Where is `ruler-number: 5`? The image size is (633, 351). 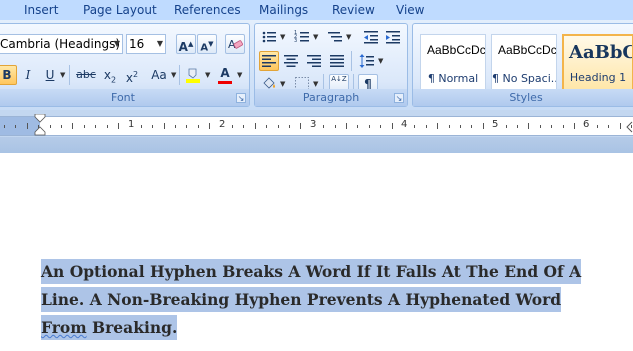
ruler-number: 5 is located at coordinates (495, 124).